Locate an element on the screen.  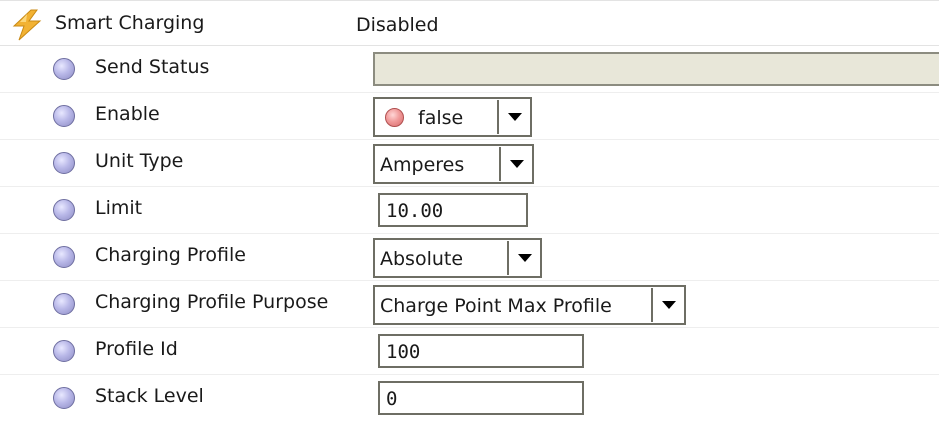
charging-profile-purpose-value: Charge Point Max Profile is located at coordinates (496, 306).